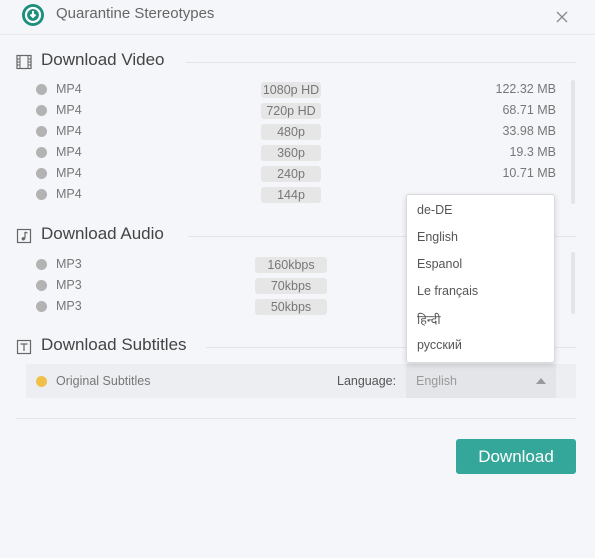 Image resolution: width=595 pixels, height=558 pixels. What do you see at coordinates (291, 265) in the screenshot?
I see `quality-badge: 160kbps` at bounding box center [291, 265].